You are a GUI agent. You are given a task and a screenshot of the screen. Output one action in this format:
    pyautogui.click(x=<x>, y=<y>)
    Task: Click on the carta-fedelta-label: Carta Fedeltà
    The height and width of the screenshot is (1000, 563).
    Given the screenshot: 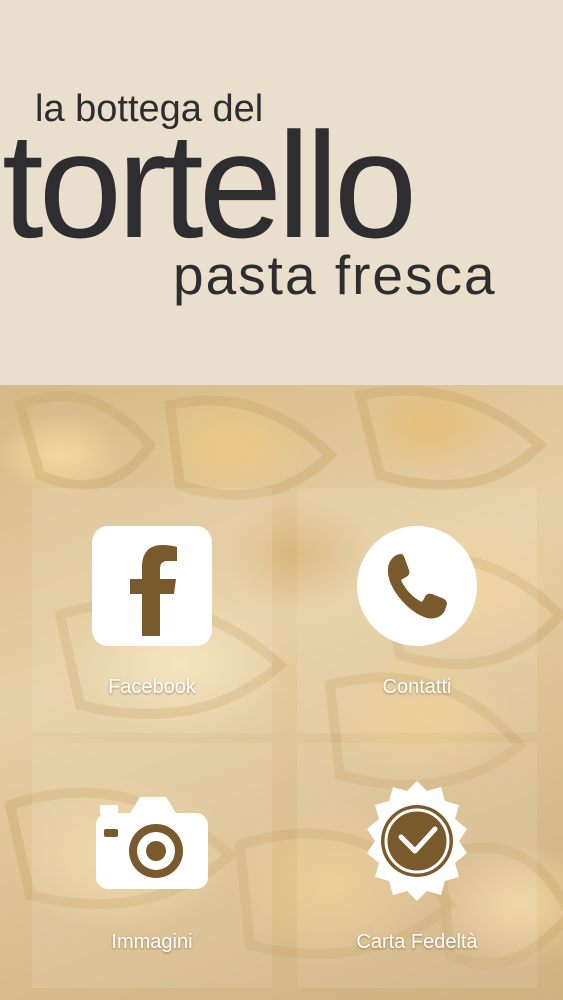 What is the action you would take?
    pyautogui.click(x=417, y=942)
    